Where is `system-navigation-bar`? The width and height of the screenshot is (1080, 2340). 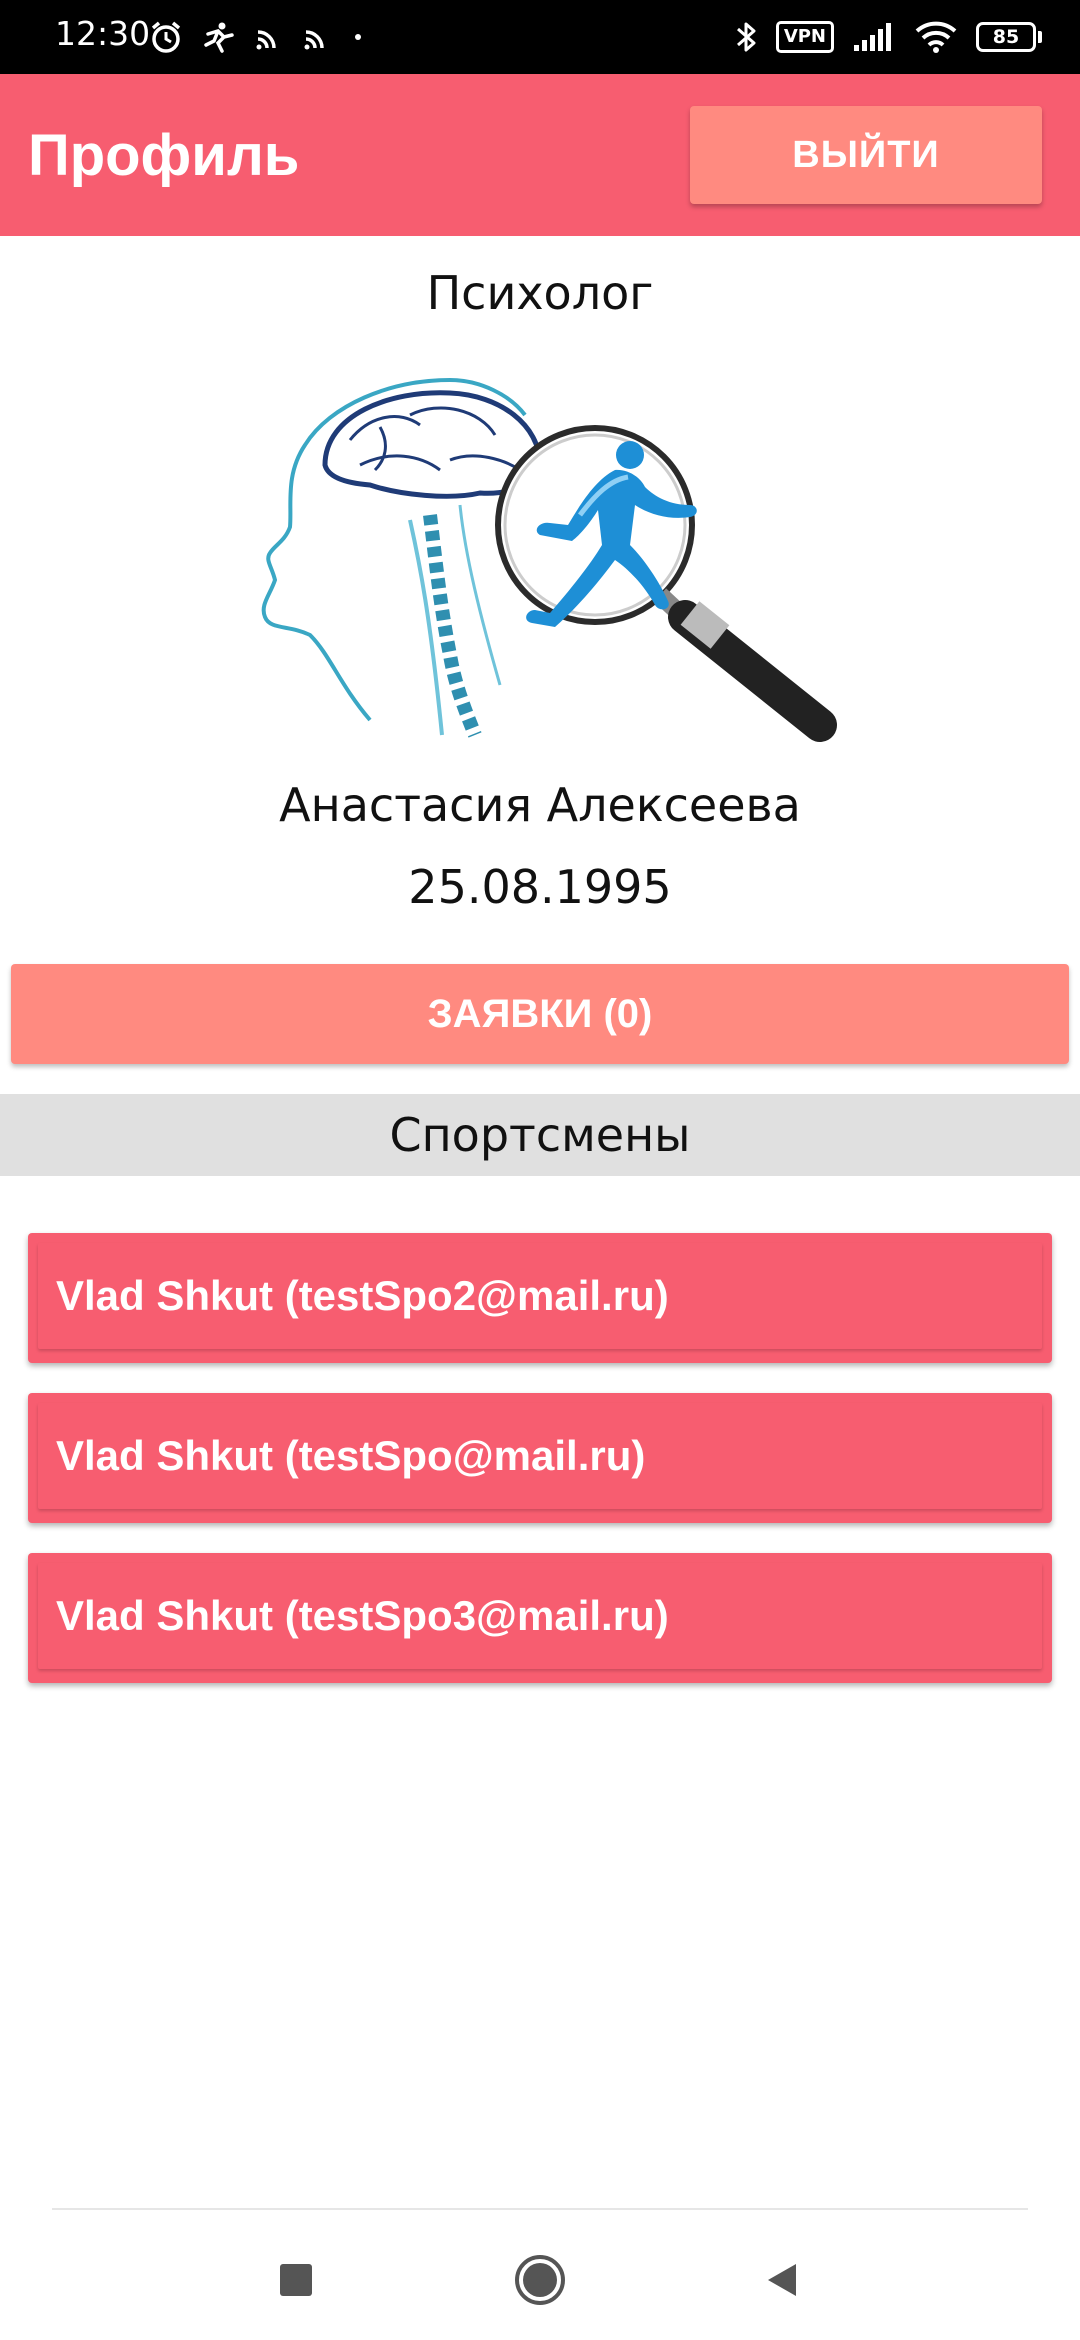
system-navigation-bar is located at coordinates (540, 2274).